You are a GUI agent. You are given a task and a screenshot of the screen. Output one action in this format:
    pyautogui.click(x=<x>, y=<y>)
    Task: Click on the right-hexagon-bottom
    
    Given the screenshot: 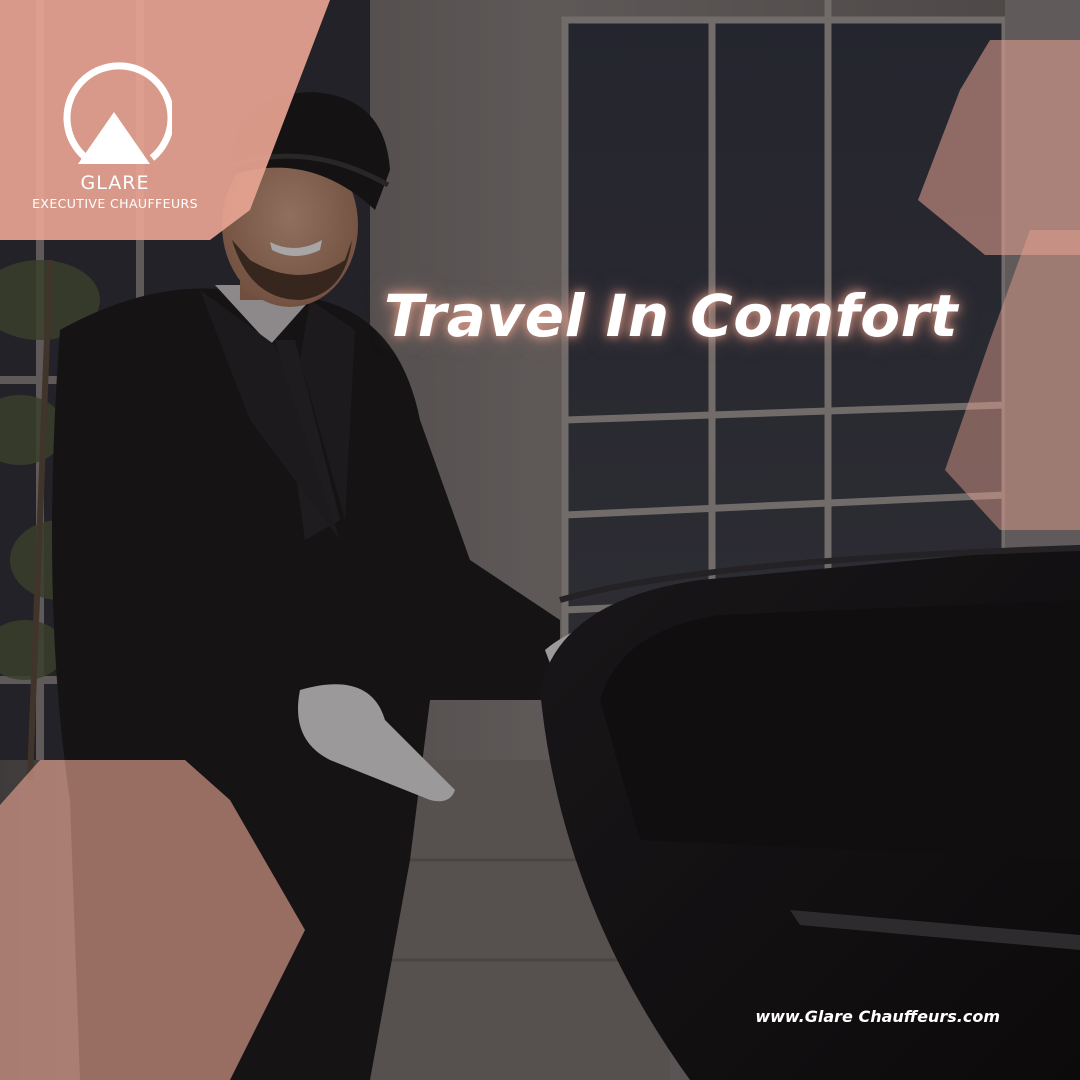 What is the action you would take?
    pyautogui.click(x=1012, y=380)
    